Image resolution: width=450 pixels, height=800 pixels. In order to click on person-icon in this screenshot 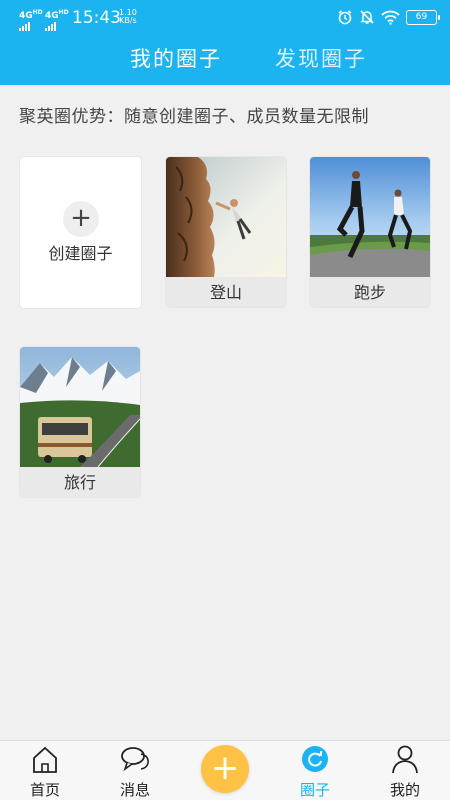, I will do `click(405, 759)`.